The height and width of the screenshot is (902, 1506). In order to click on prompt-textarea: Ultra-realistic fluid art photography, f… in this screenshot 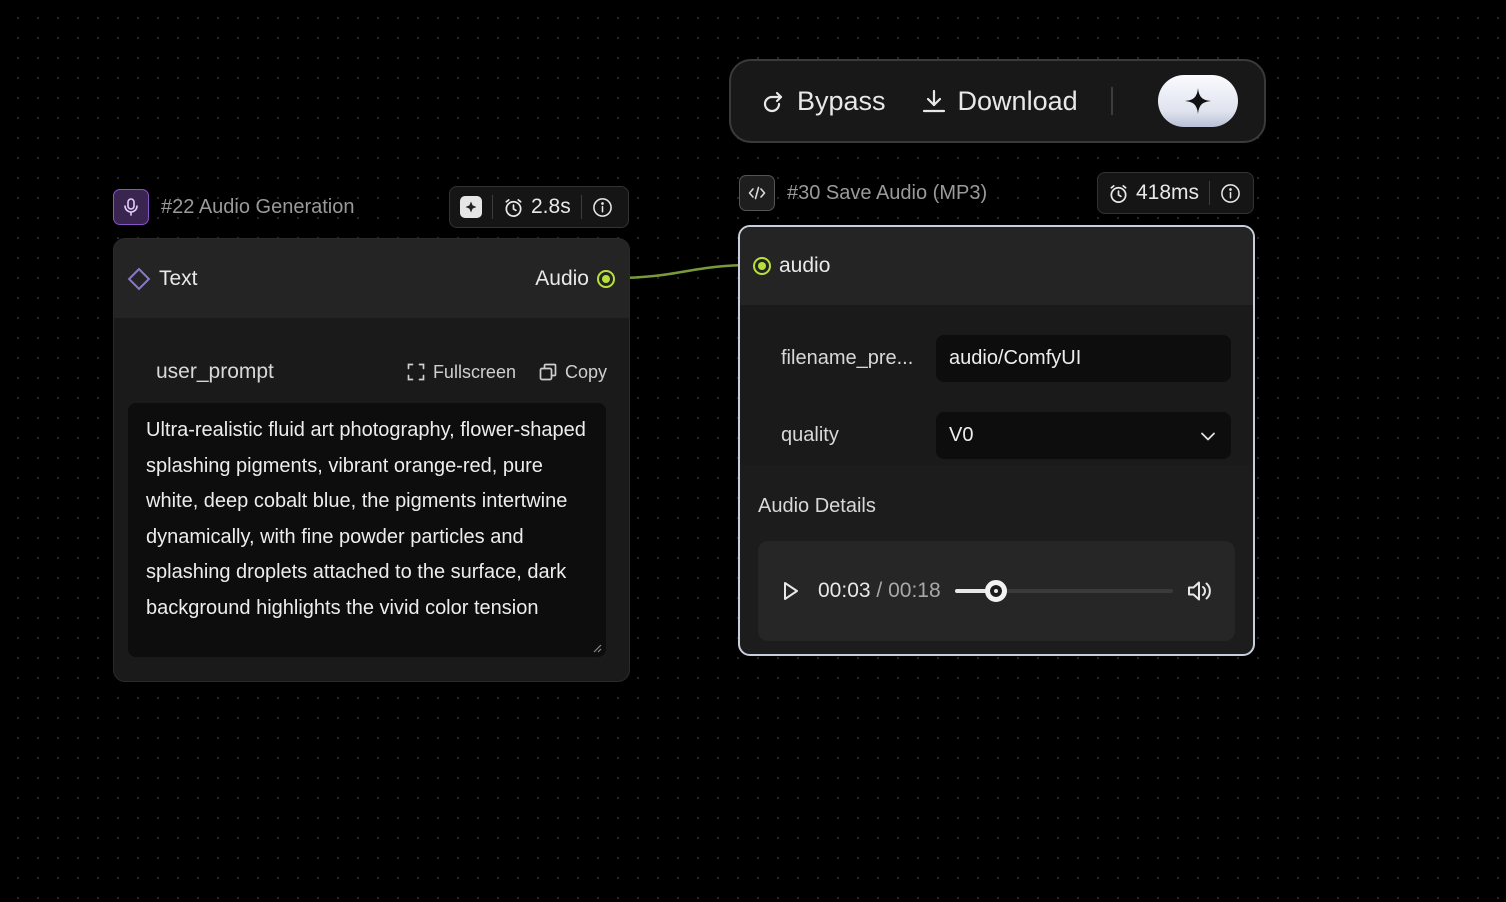, I will do `click(367, 530)`.